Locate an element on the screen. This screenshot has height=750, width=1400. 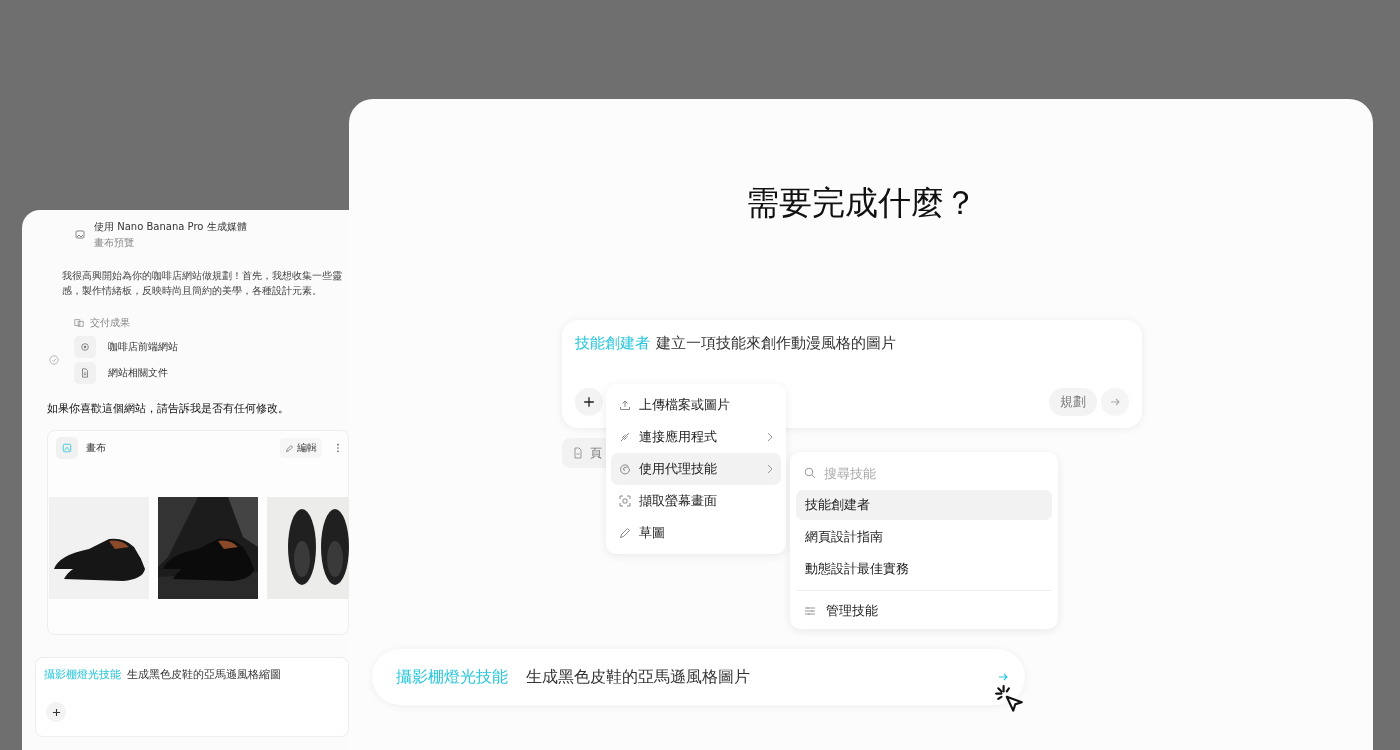
skill-item: 網頁設計指南 is located at coordinates (924, 537).